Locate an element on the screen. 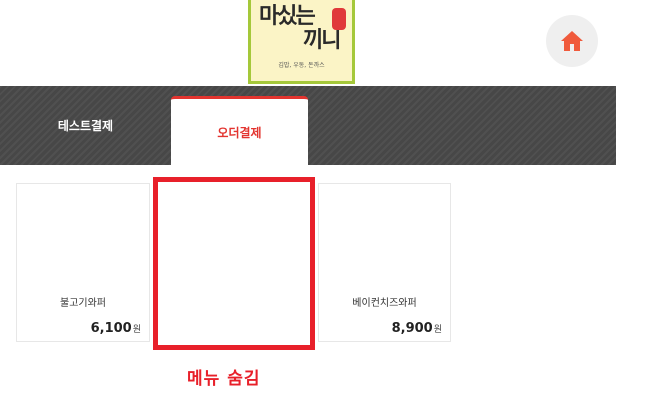 This screenshot has height=407, width=655. tab-test-payment: 테스트결제 is located at coordinates (85, 125).